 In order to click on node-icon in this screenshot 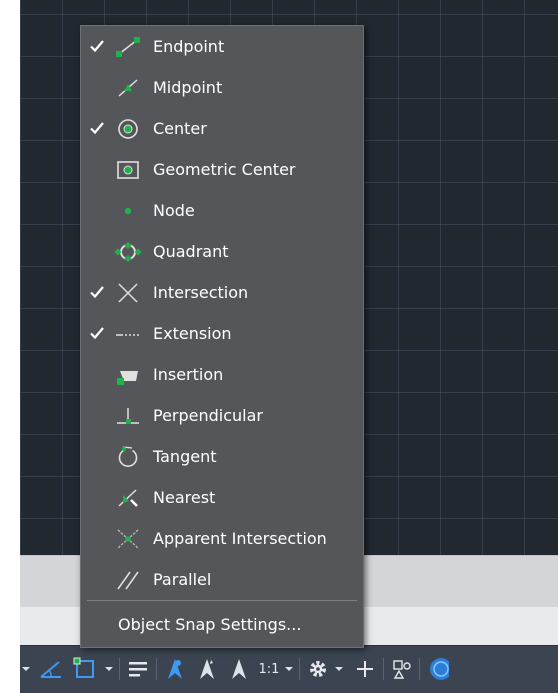, I will do `click(128, 211)`.